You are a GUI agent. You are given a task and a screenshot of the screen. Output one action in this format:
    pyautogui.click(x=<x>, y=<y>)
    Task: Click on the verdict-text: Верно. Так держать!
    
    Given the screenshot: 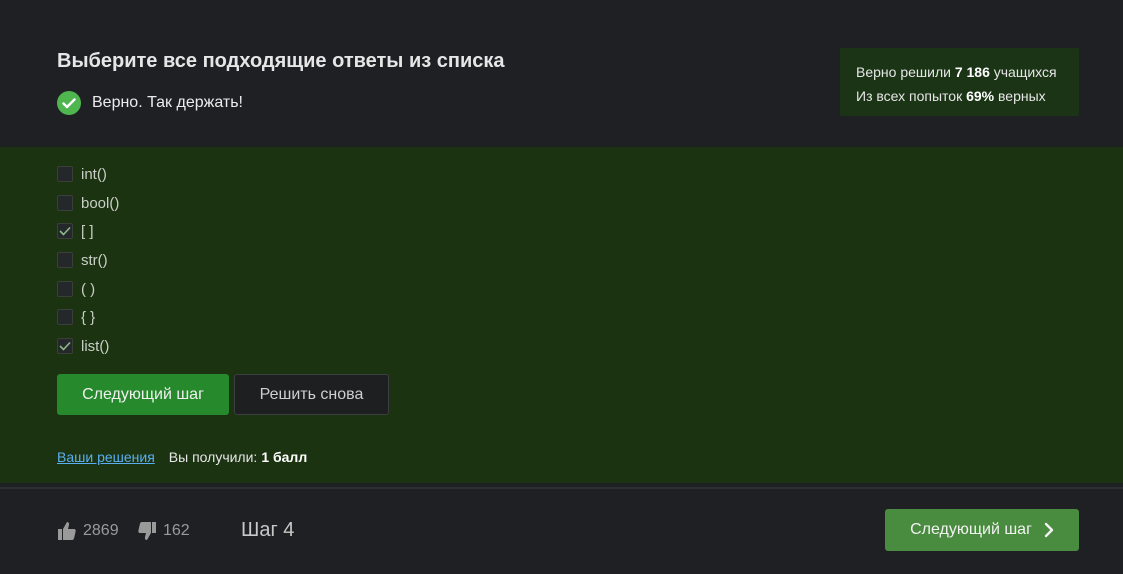 What is the action you would take?
    pyautogui.click(x=167, y=102)
    